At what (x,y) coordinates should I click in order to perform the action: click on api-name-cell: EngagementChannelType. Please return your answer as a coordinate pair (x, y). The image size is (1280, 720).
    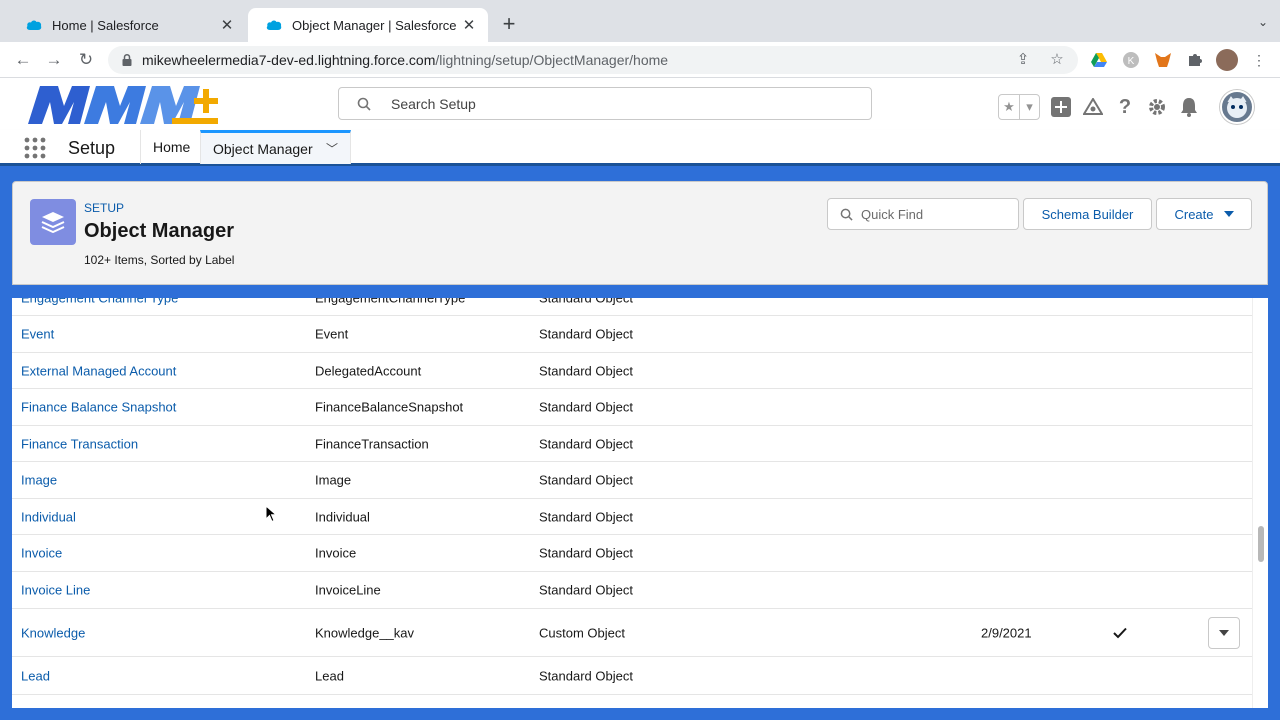
    Looking at the image, I should click on (390, 301).